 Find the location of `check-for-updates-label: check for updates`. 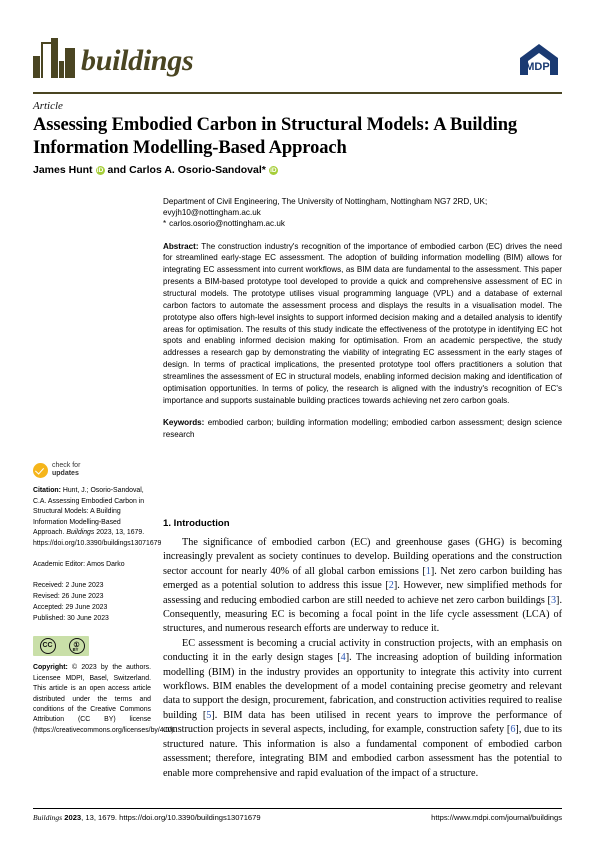

check-for-updates-label: check for updates is located at coordinates (66, 470).